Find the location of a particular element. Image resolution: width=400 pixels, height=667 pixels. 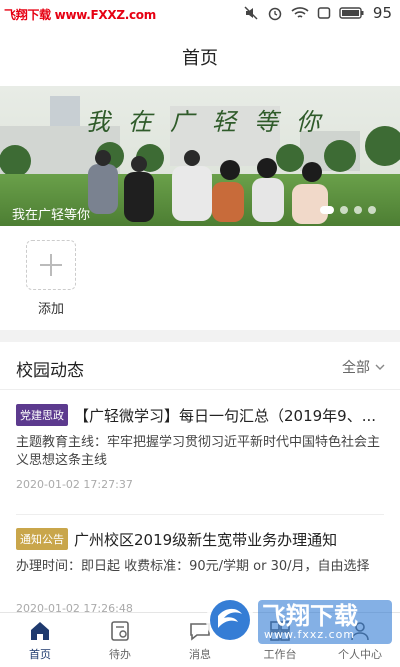

tab-label: 待办 is located at coordinates (120, 654).